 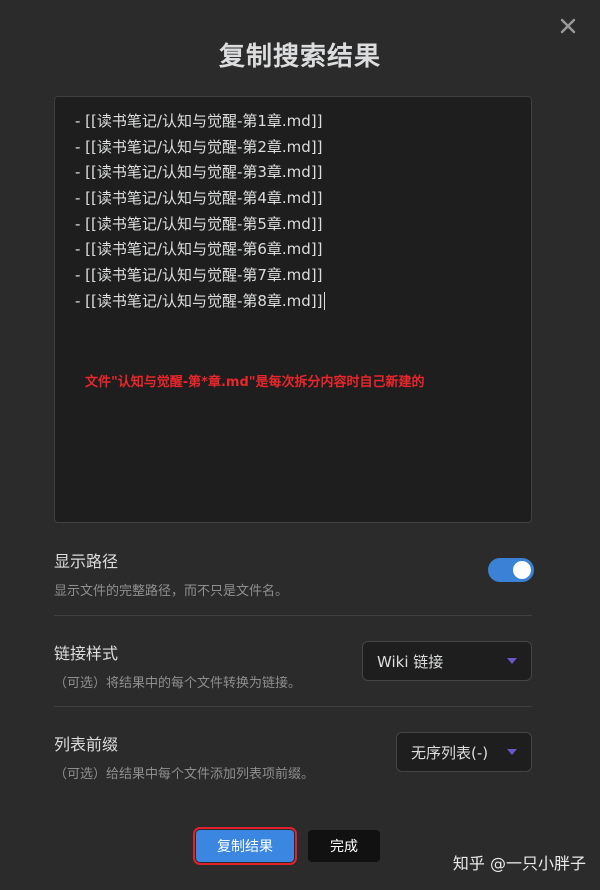 What do you see at coordinates (447, 661) in the screenshot?
I see `link-style-select: Wiki 链接` at bounding box center [447, 661].